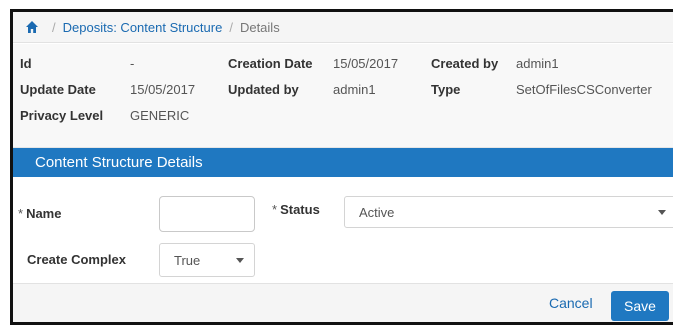 This screenshot has height=325, width=673. What do you see at coordinates (343, 302) in the screenshot?
I see `form-footer: Cancel Save` at bounding box center [343, 302].